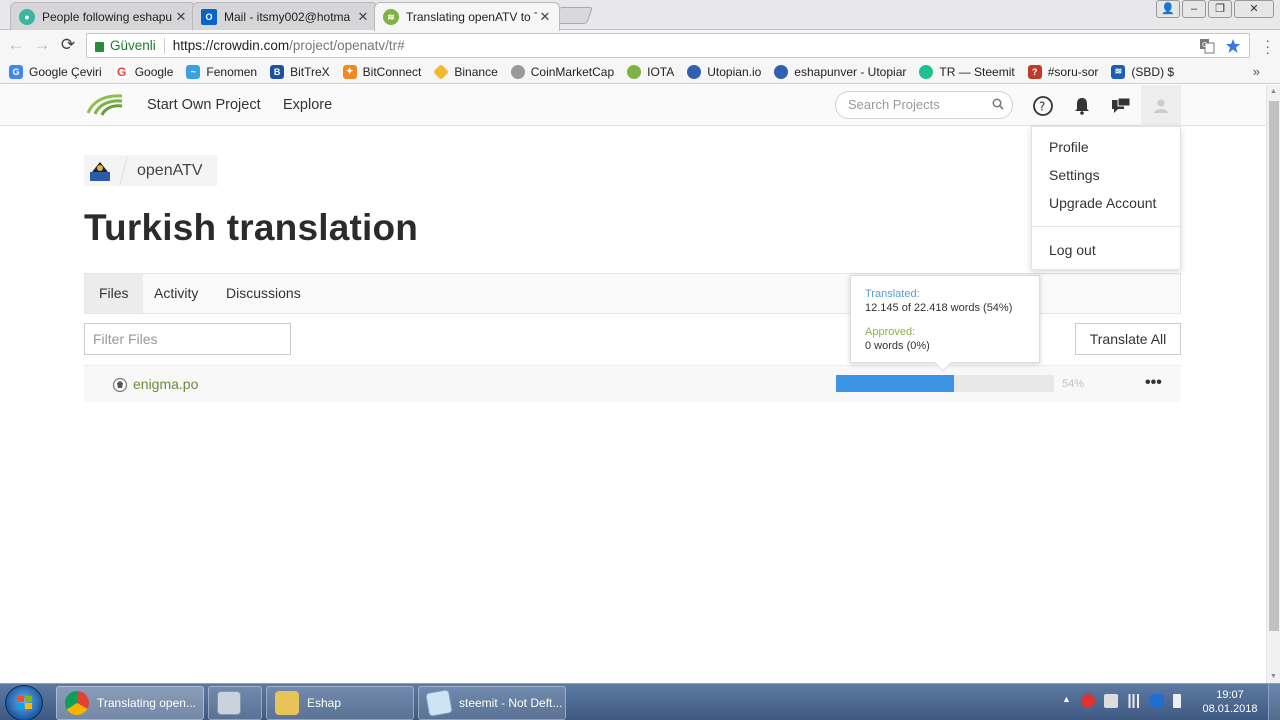 The width and height of the screenshot is (1280, 720). I want to click on binance-icon, so click(441, 71).